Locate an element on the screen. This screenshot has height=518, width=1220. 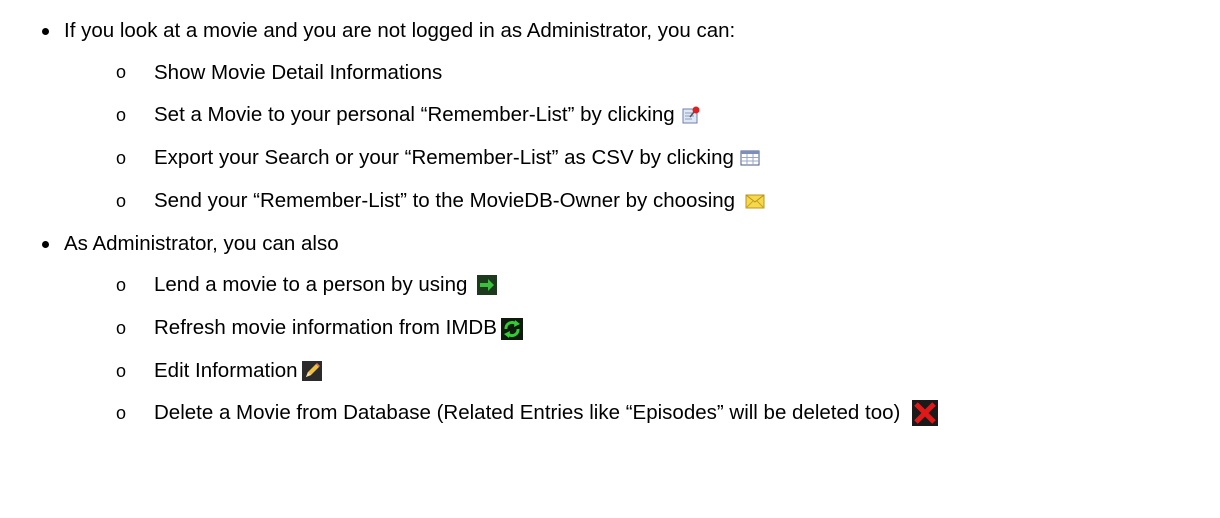
sub-item-lend-movie: Lend a movie to a person by using is located at coordinates (326, 285).